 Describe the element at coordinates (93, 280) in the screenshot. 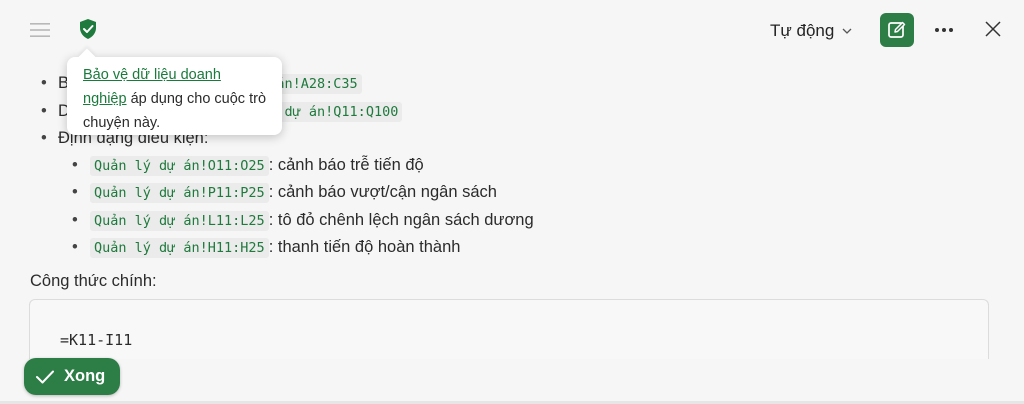

I see `formula-heading: Công thức chính:` at that location.